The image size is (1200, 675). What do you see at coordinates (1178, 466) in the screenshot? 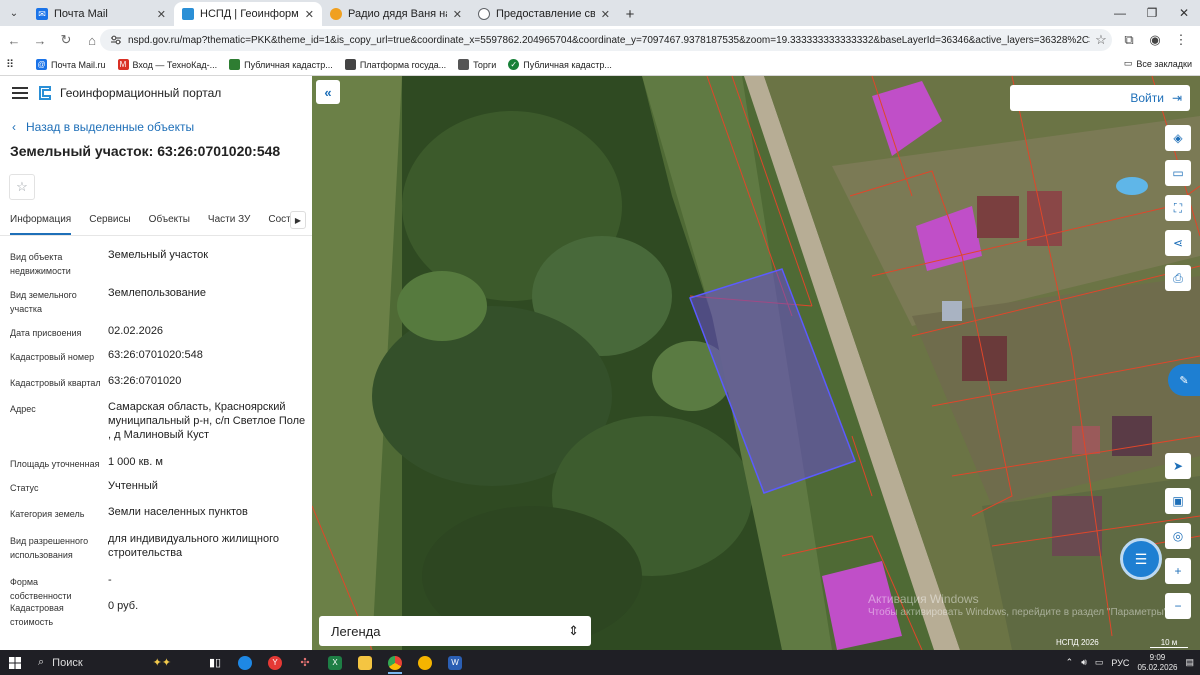
I see `locate-button: ➤` at bounding box center [1178, 466].